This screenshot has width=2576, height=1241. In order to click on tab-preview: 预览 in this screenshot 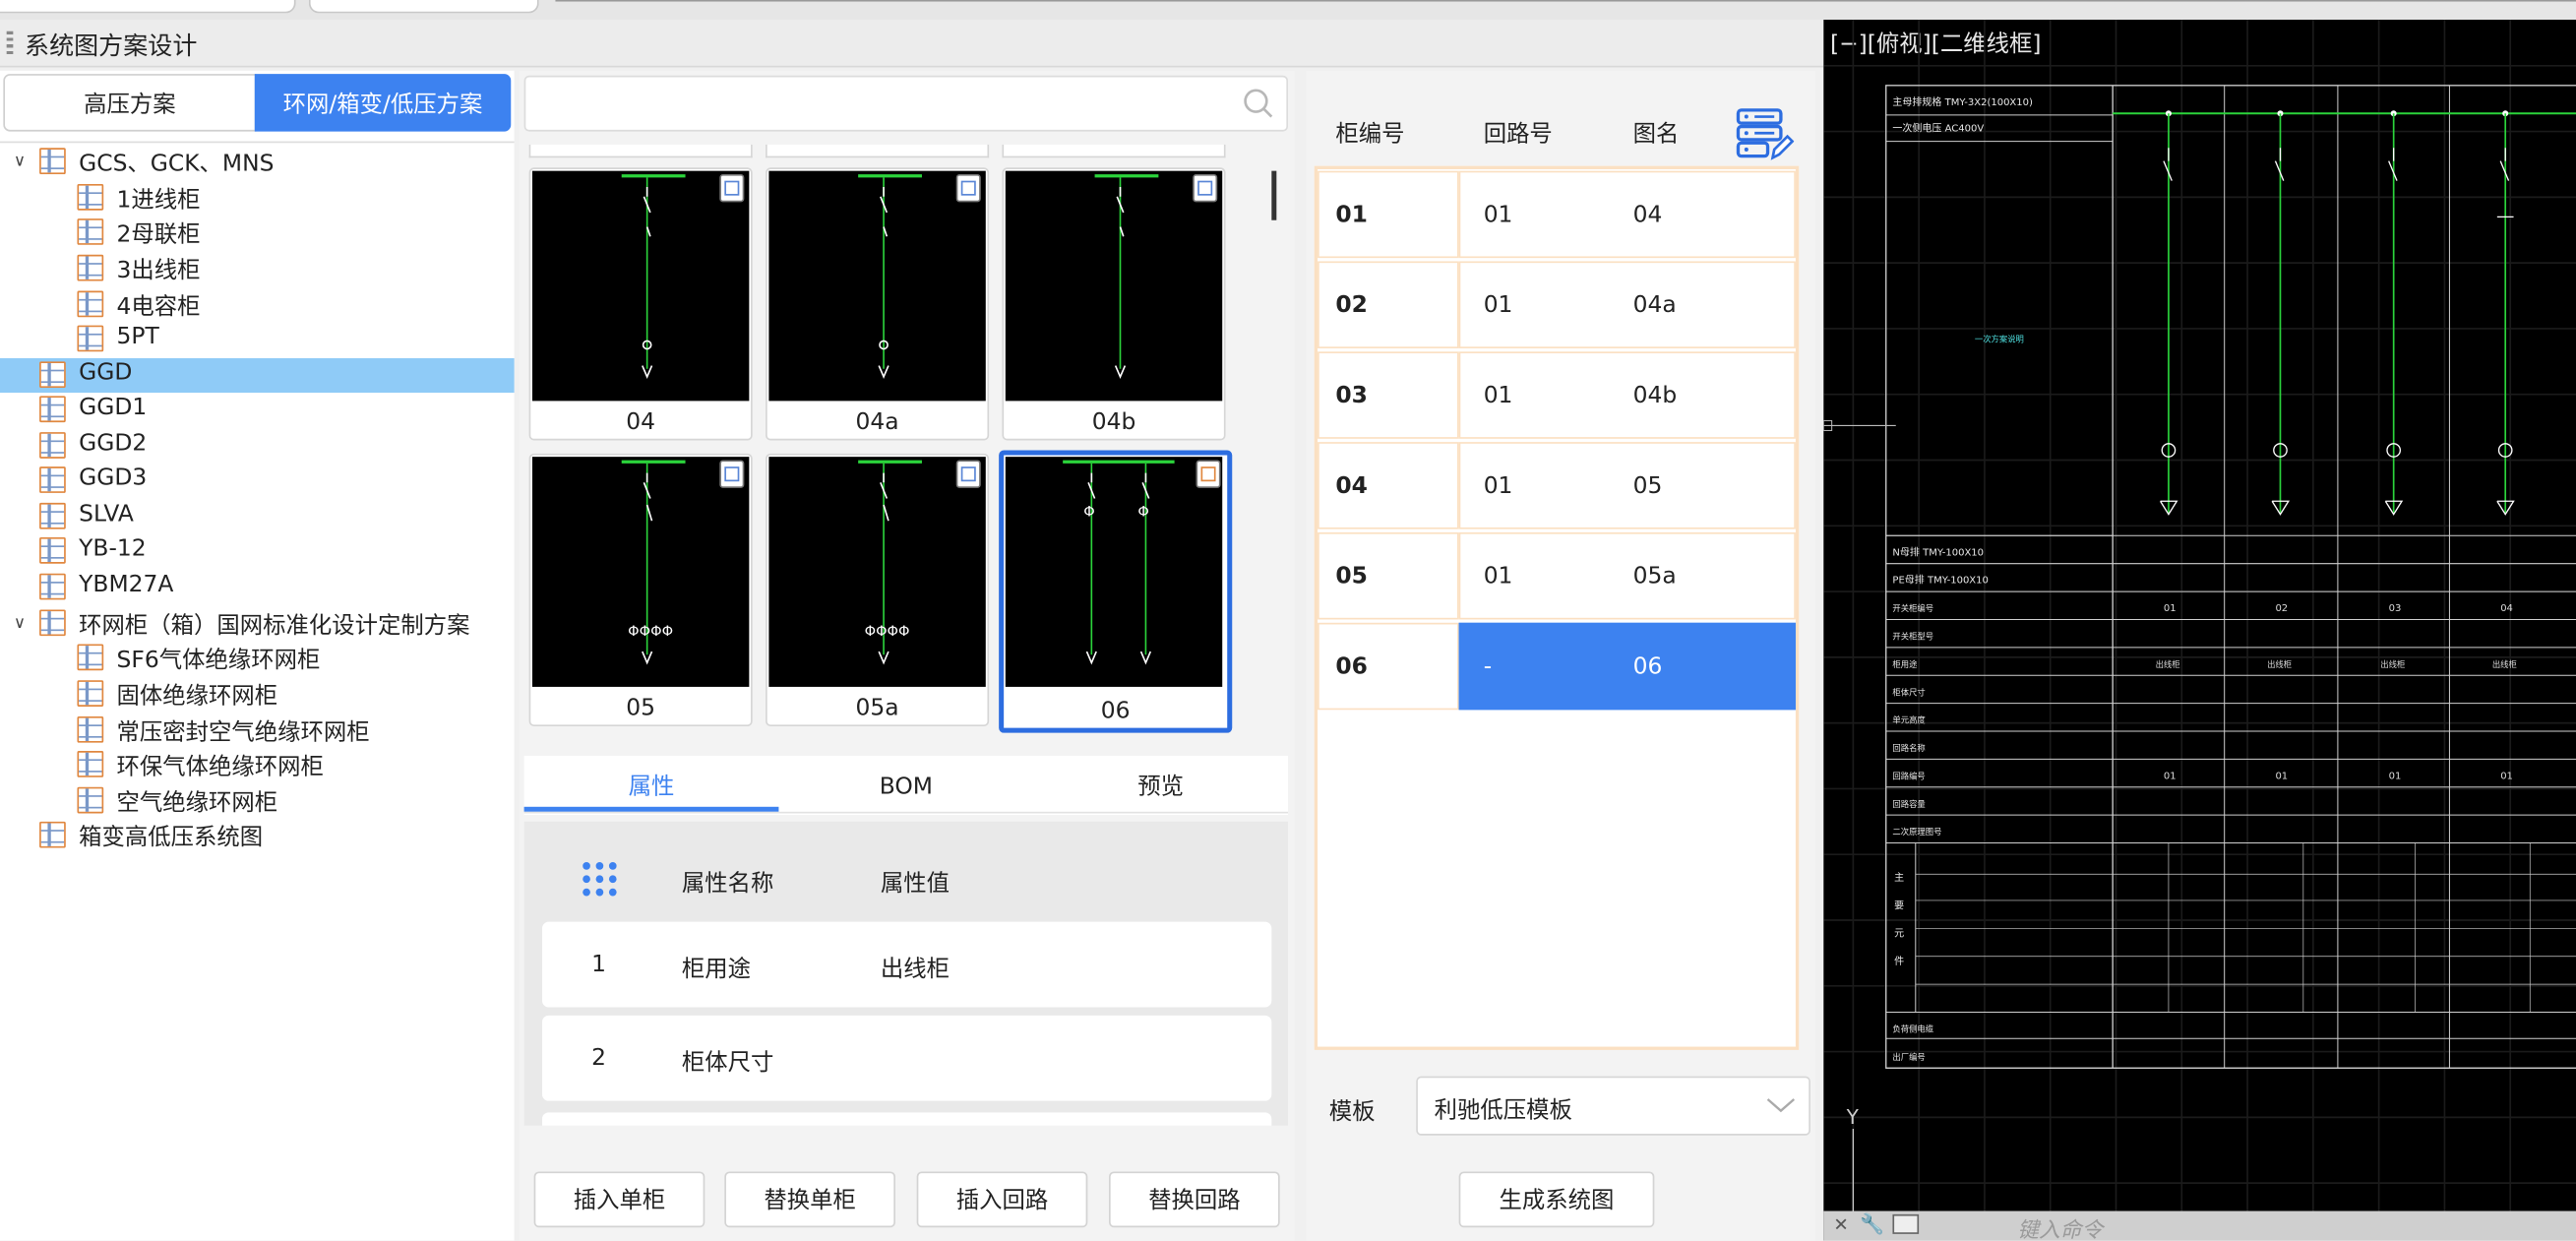, I will do `click(1160, 787)`.